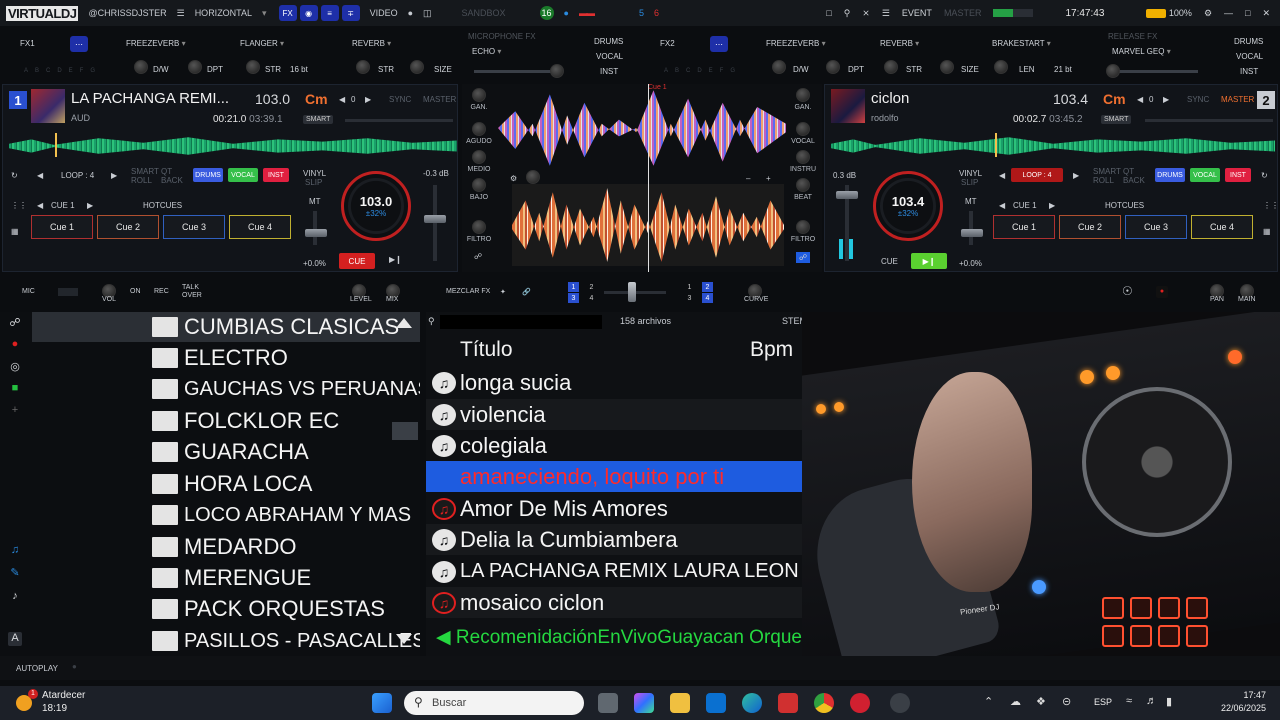 This screenshot has width=1280, height=720. Describe the element at coordinates (18, 100) in the screenshot. I see `deck-number: 1` at that location.